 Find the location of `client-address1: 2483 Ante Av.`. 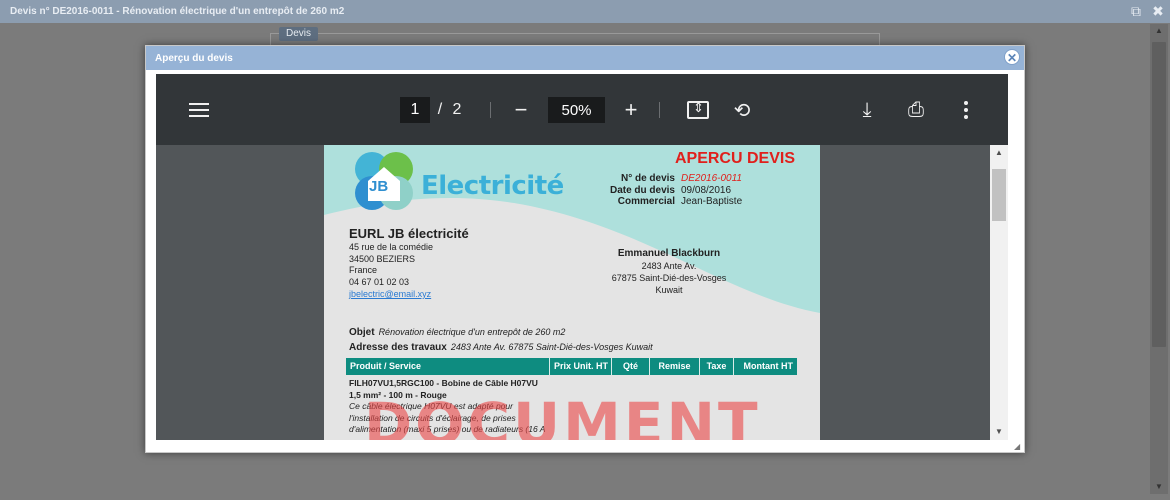

client-address1: 2483 Ante Av. is located at coordinates (669, 266).